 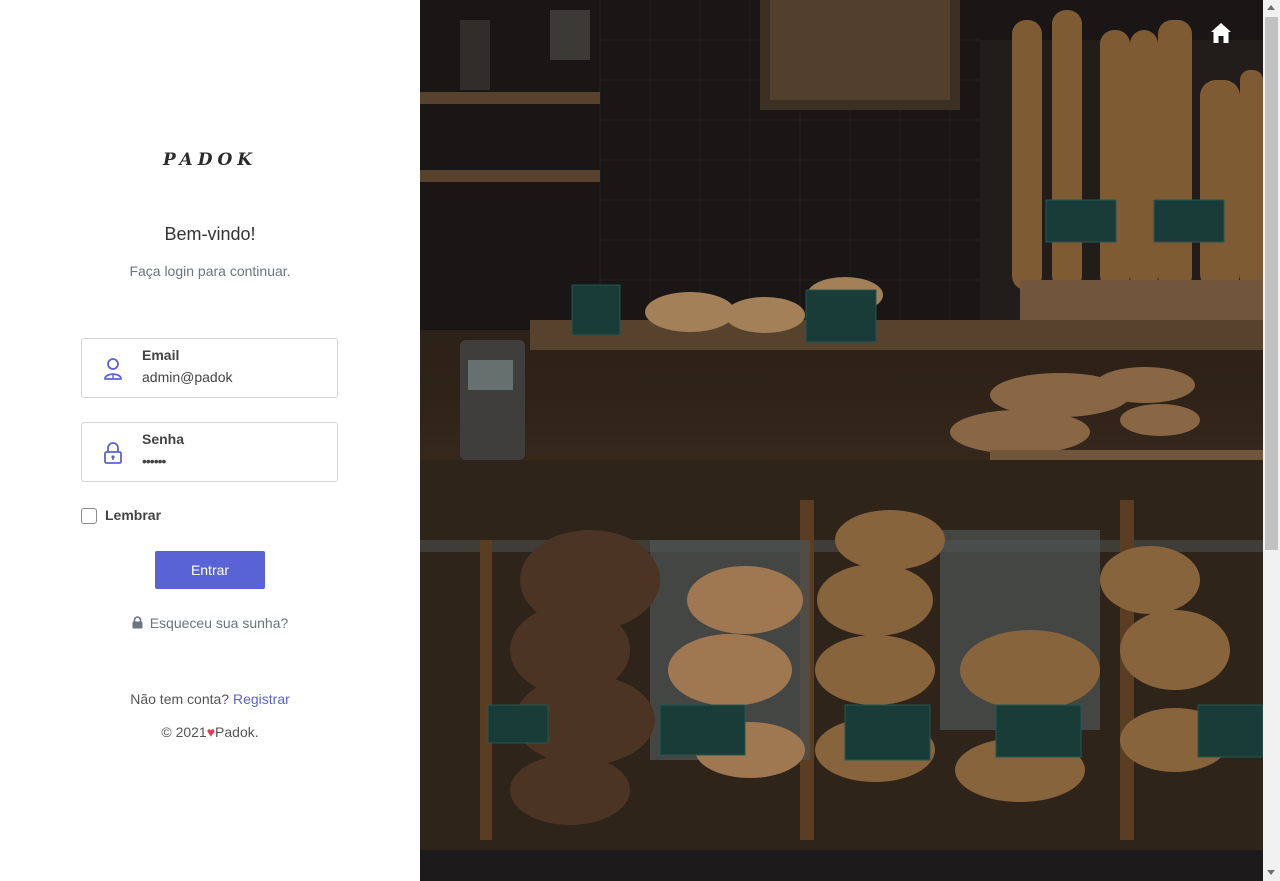 I want to click on login-button: Entrar, so click(x=210, y=570).